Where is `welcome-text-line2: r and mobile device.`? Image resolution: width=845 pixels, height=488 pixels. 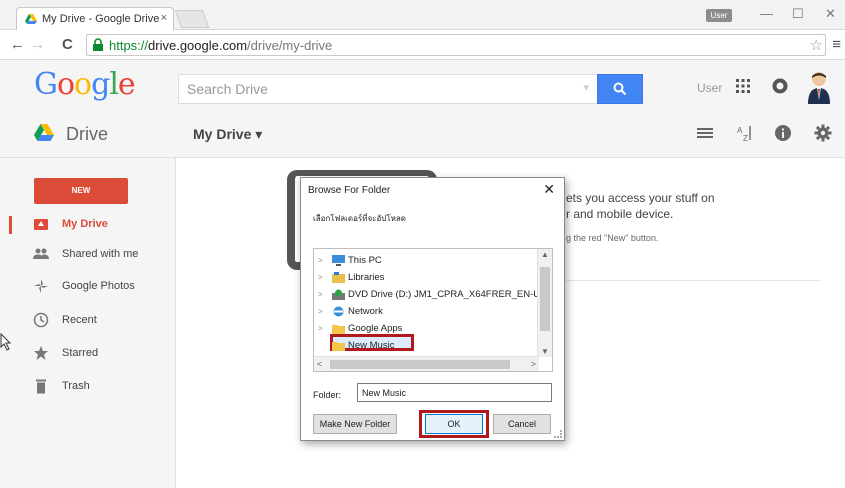 welcome-text-line2: r and mobile device. is located at coordinates (620, 214).